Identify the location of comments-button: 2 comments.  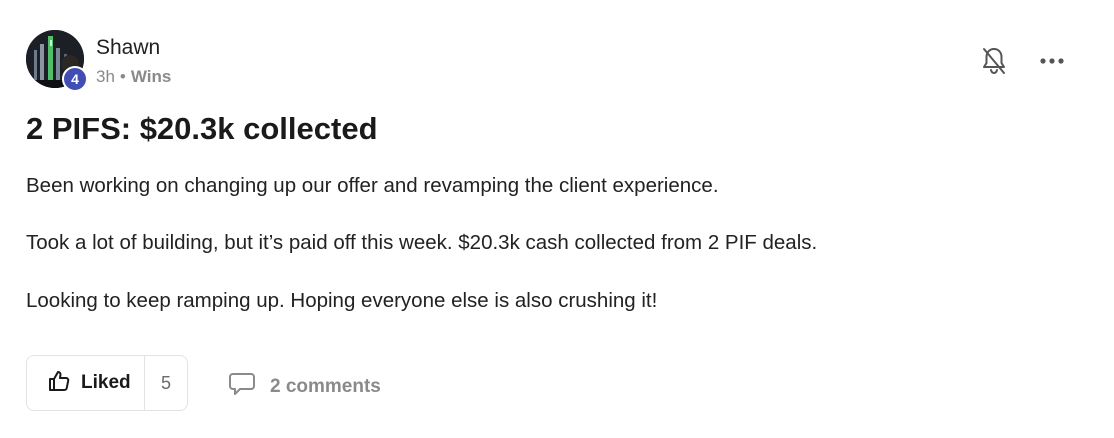
(304, 386).